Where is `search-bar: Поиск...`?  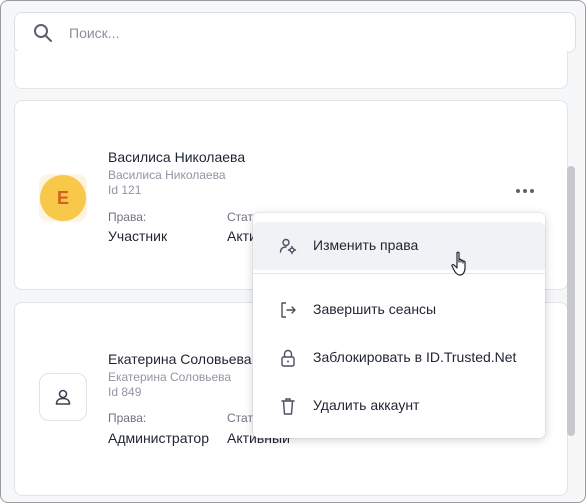 search-bar: Поиск... is located at coordinates (295, 32).